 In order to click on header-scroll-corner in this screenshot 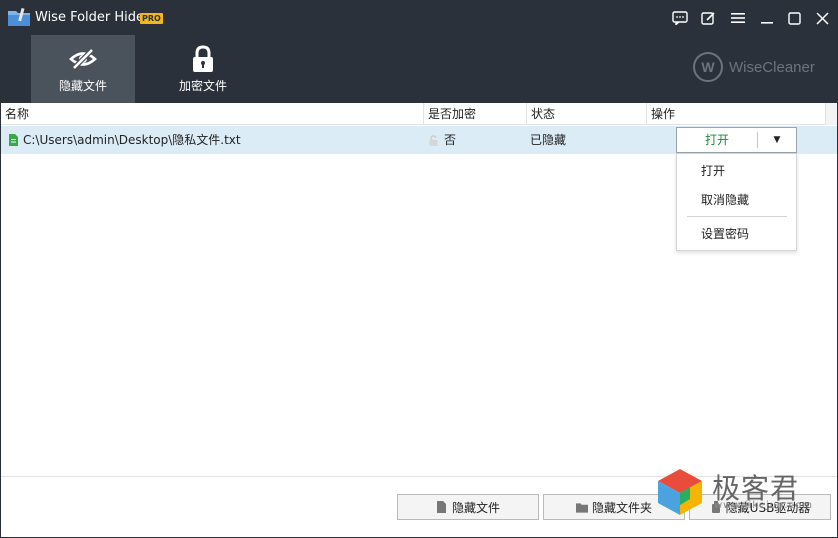, I will do `click(831, 114)`.